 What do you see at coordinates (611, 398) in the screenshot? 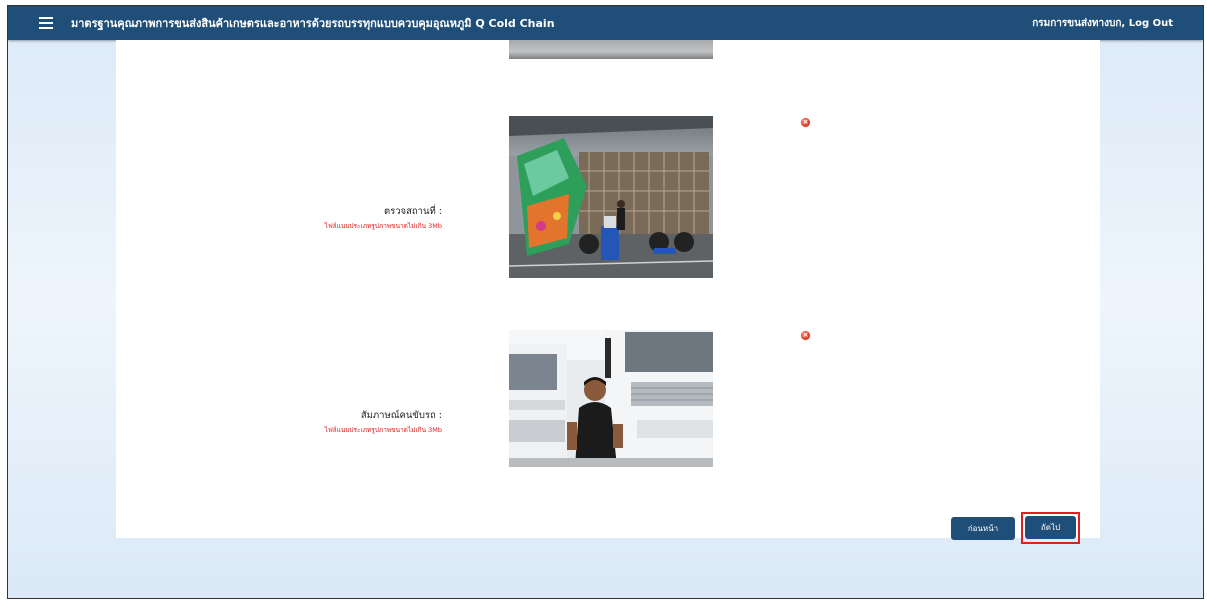
I see `driver-interview-photo` at bounding box center [611, 398].